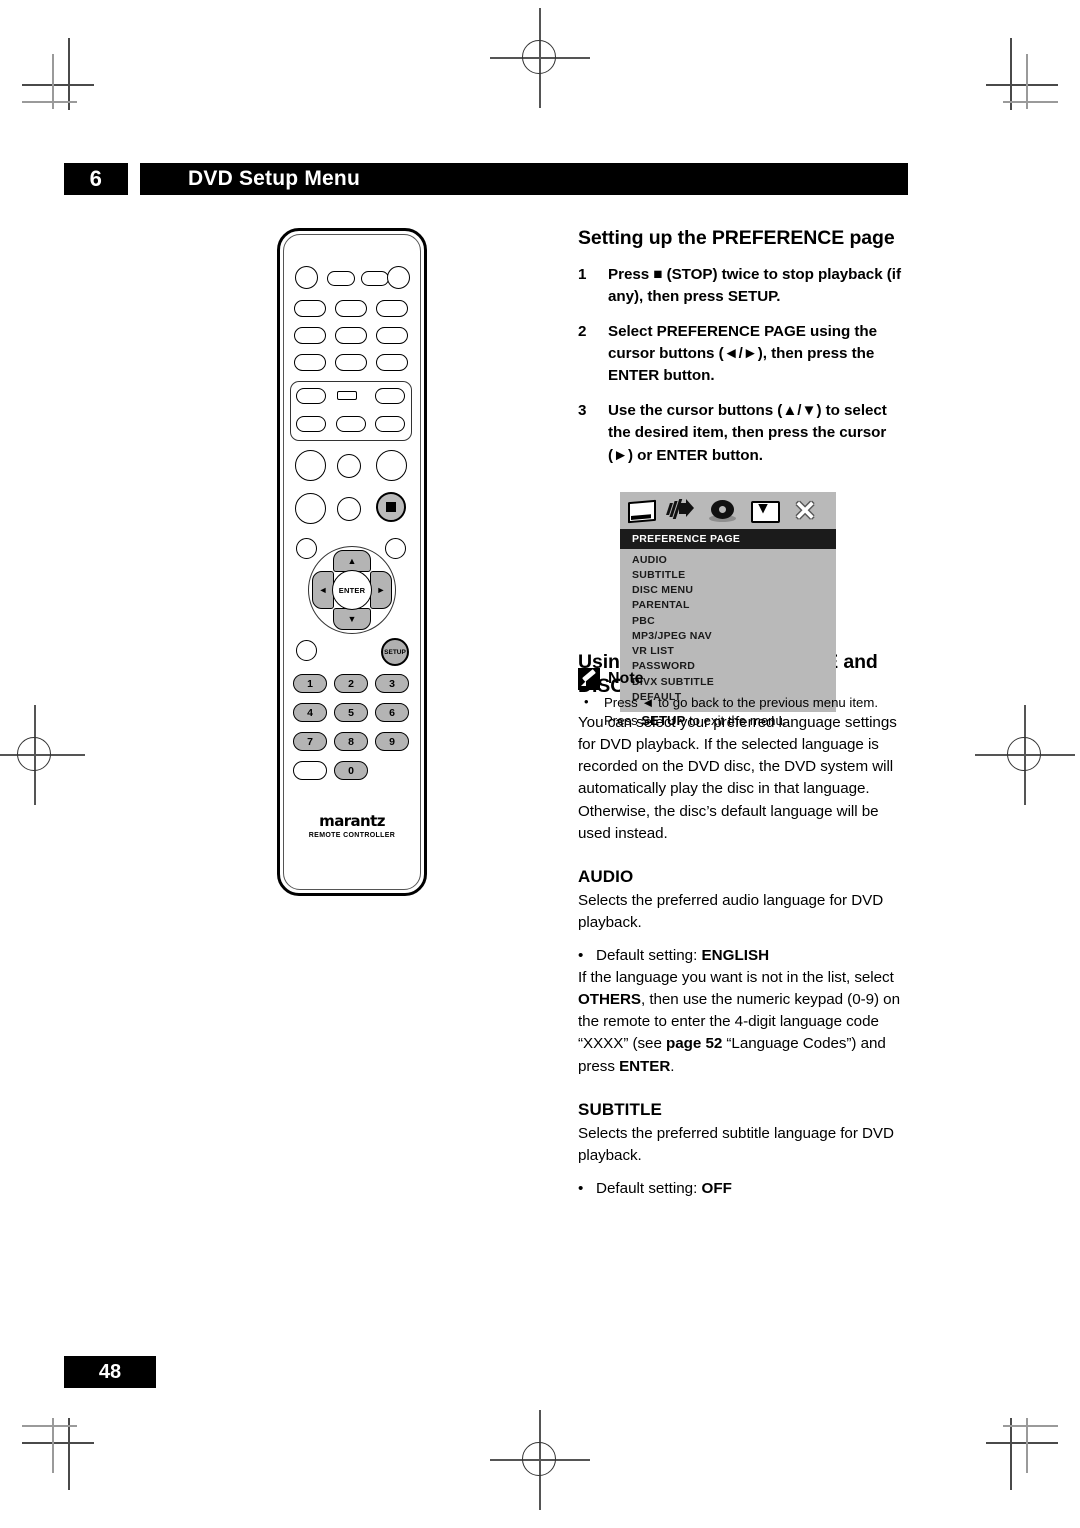  What do you see at coordinates (723, 511) in the screenshot?
I see `disc-icon` at bounding box center [723, 511].